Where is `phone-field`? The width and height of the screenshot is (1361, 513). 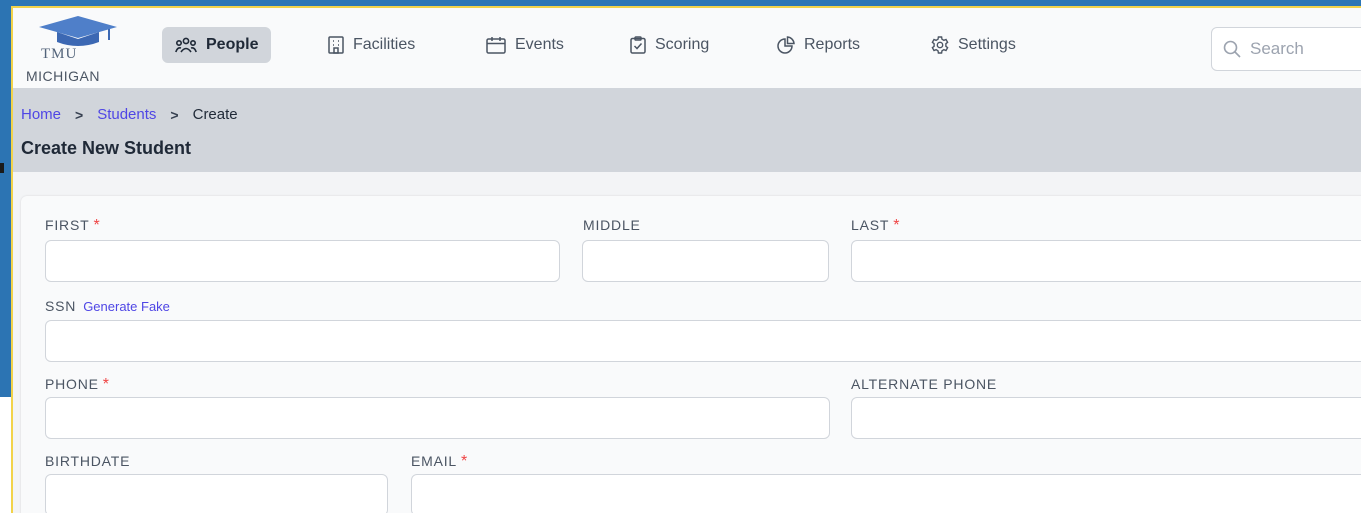 phone-field is located at coordinates (437, 418).